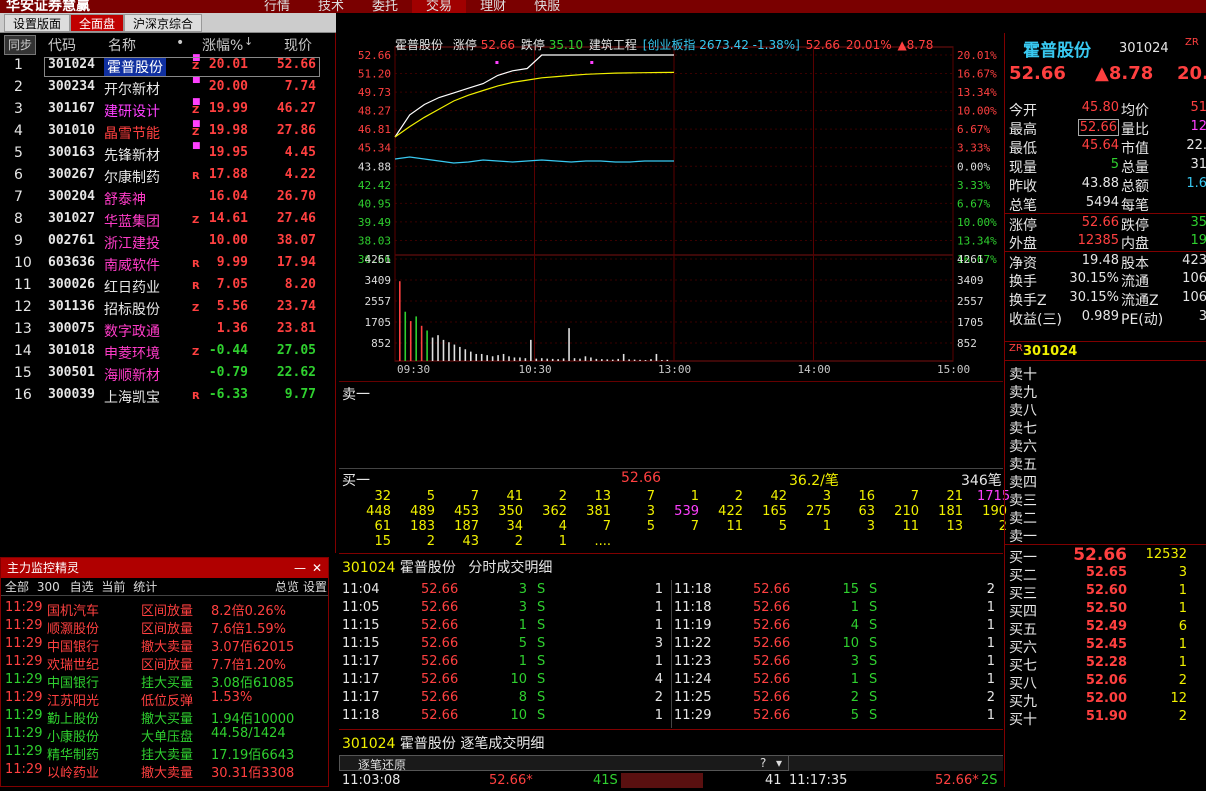  I want to click on row-index: 2, so click(18, 87).